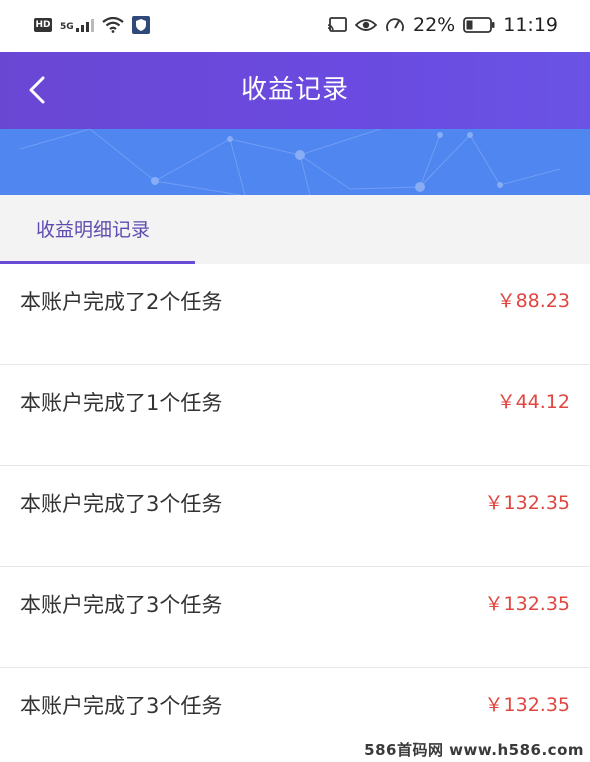 The width and height of the screenshot is (590, 762). Describe the element at coordinates (121, 302) in the screenshot. I see `record-description: 本账户完成了2个任务` at that location.